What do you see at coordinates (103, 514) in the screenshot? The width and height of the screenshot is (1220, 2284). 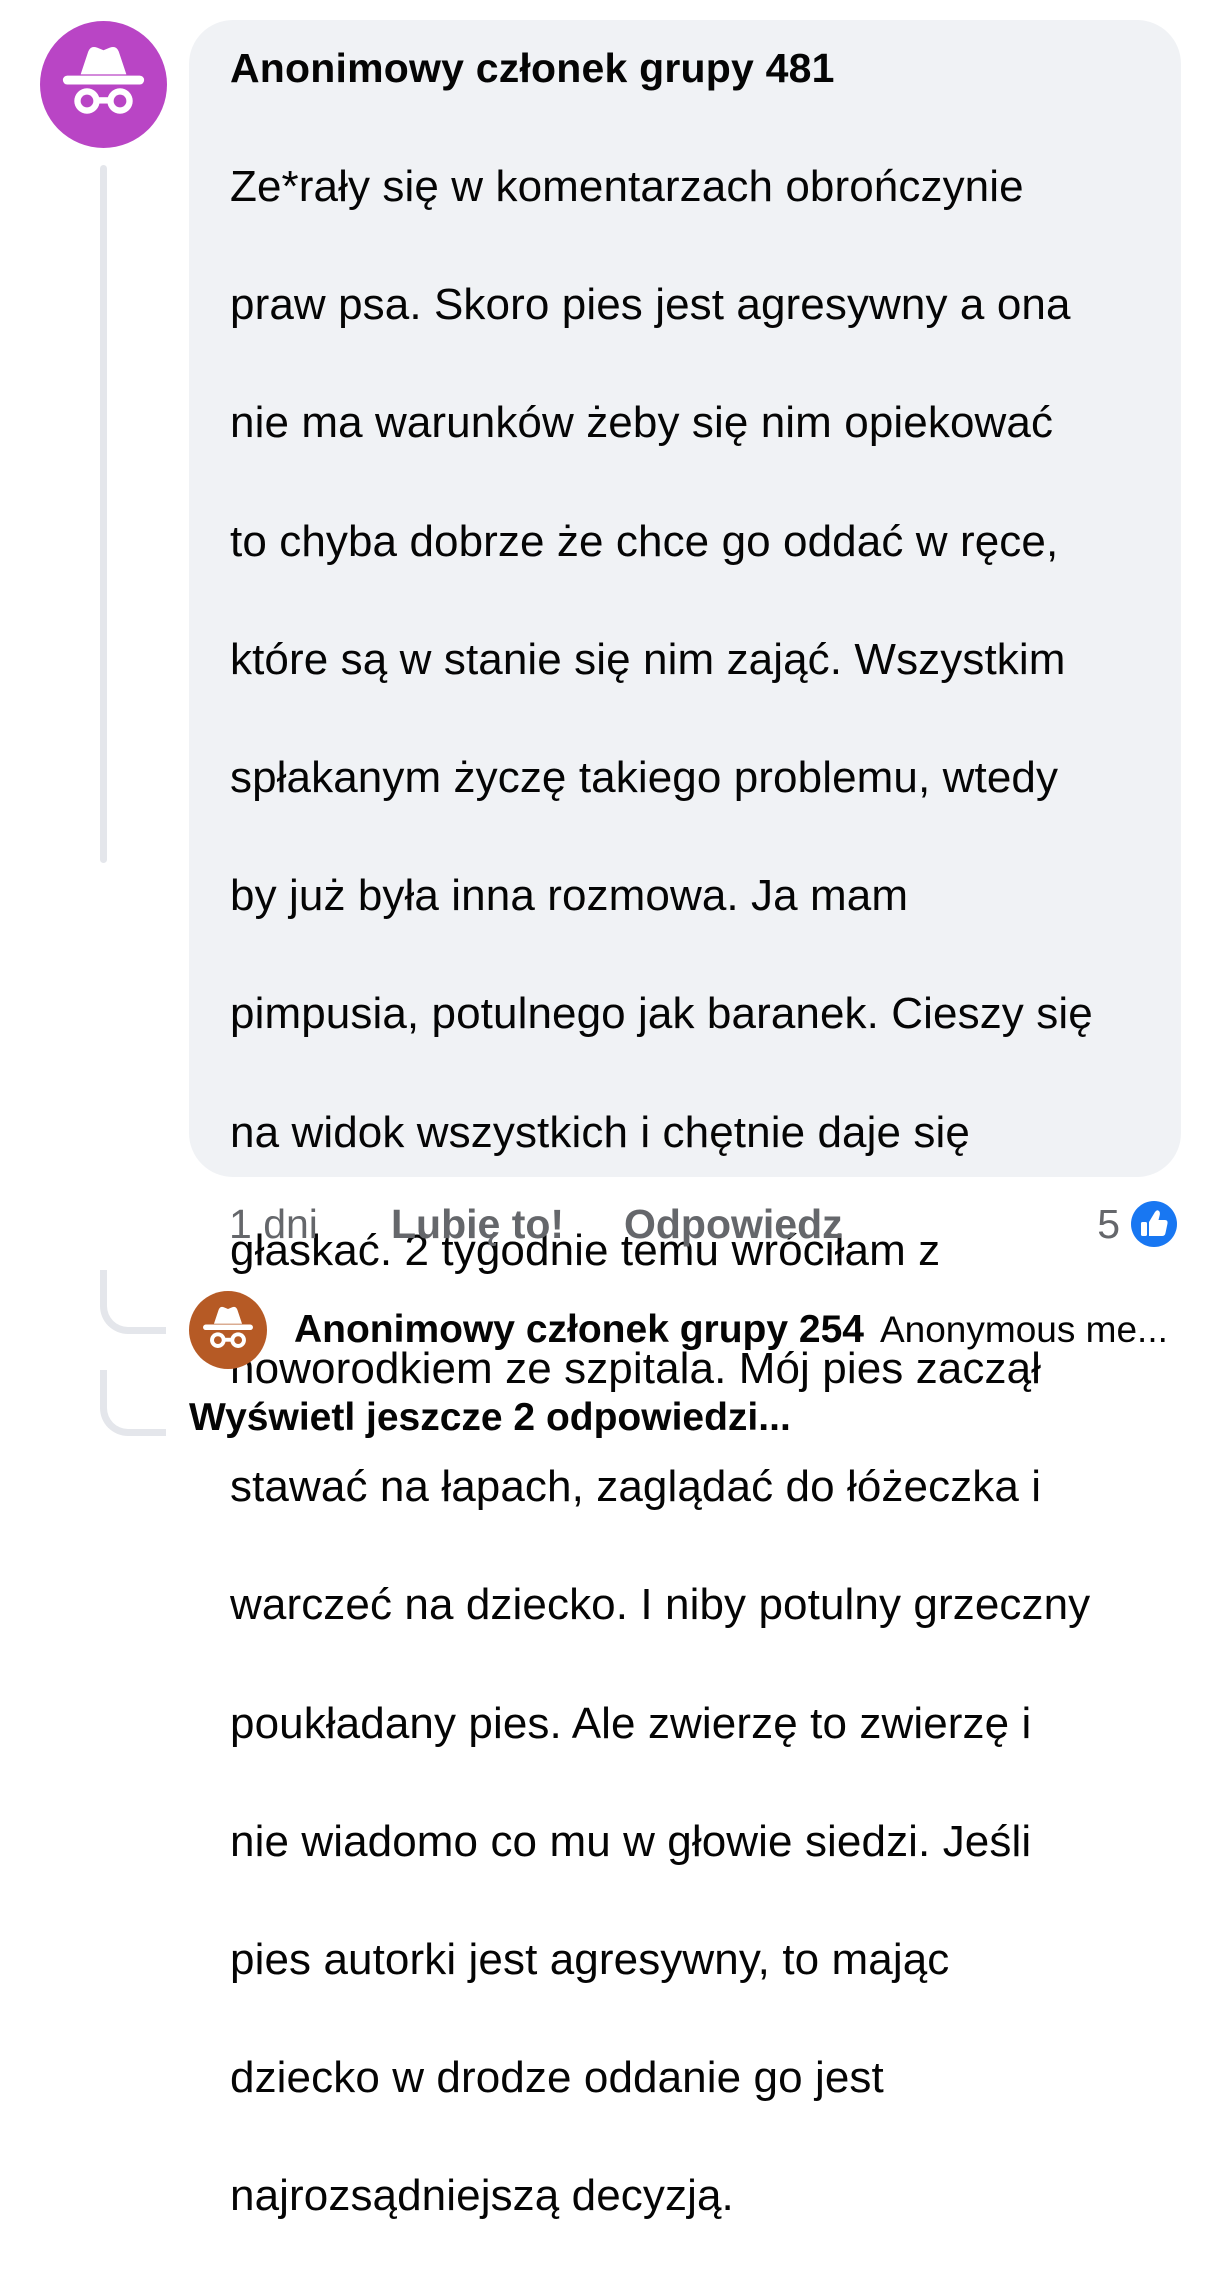 I see `thread-line` at bounding box center [103, 514].